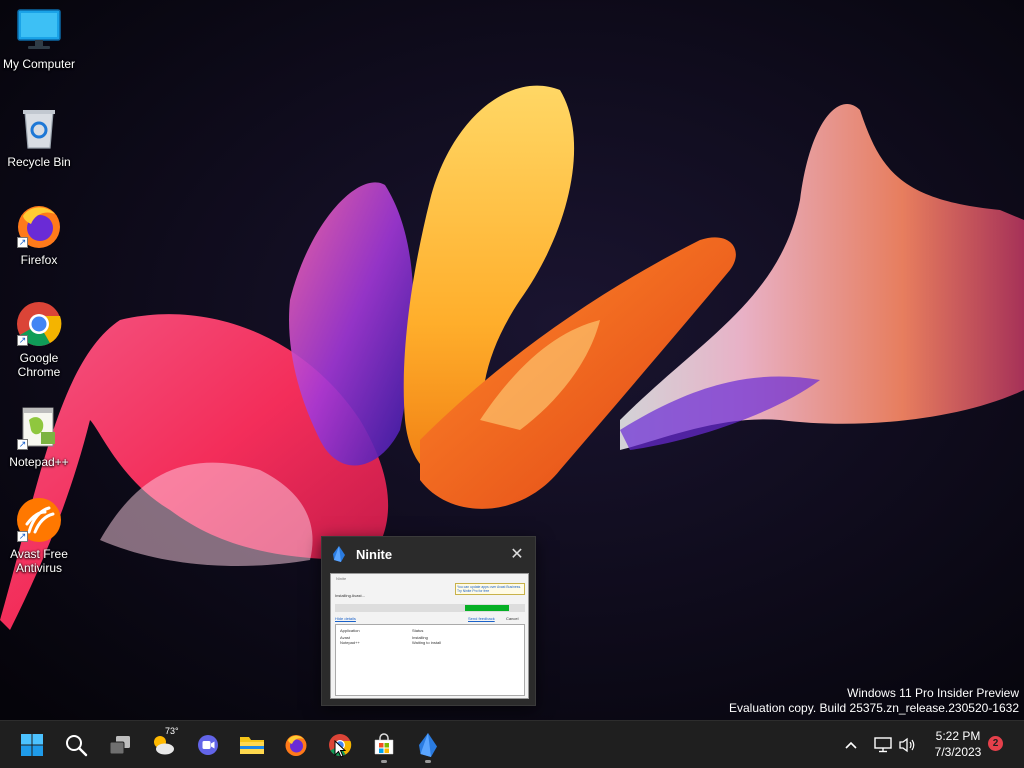  I want to click on clock-time: 5:22 PM, so click(958, 736).